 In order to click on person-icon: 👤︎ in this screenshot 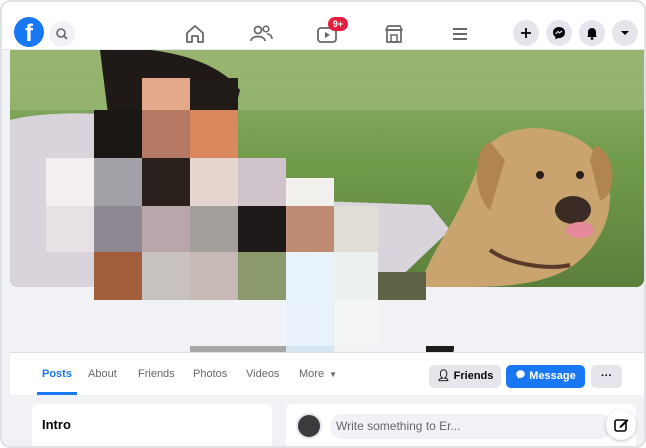, I will do `click(443, 376)`.